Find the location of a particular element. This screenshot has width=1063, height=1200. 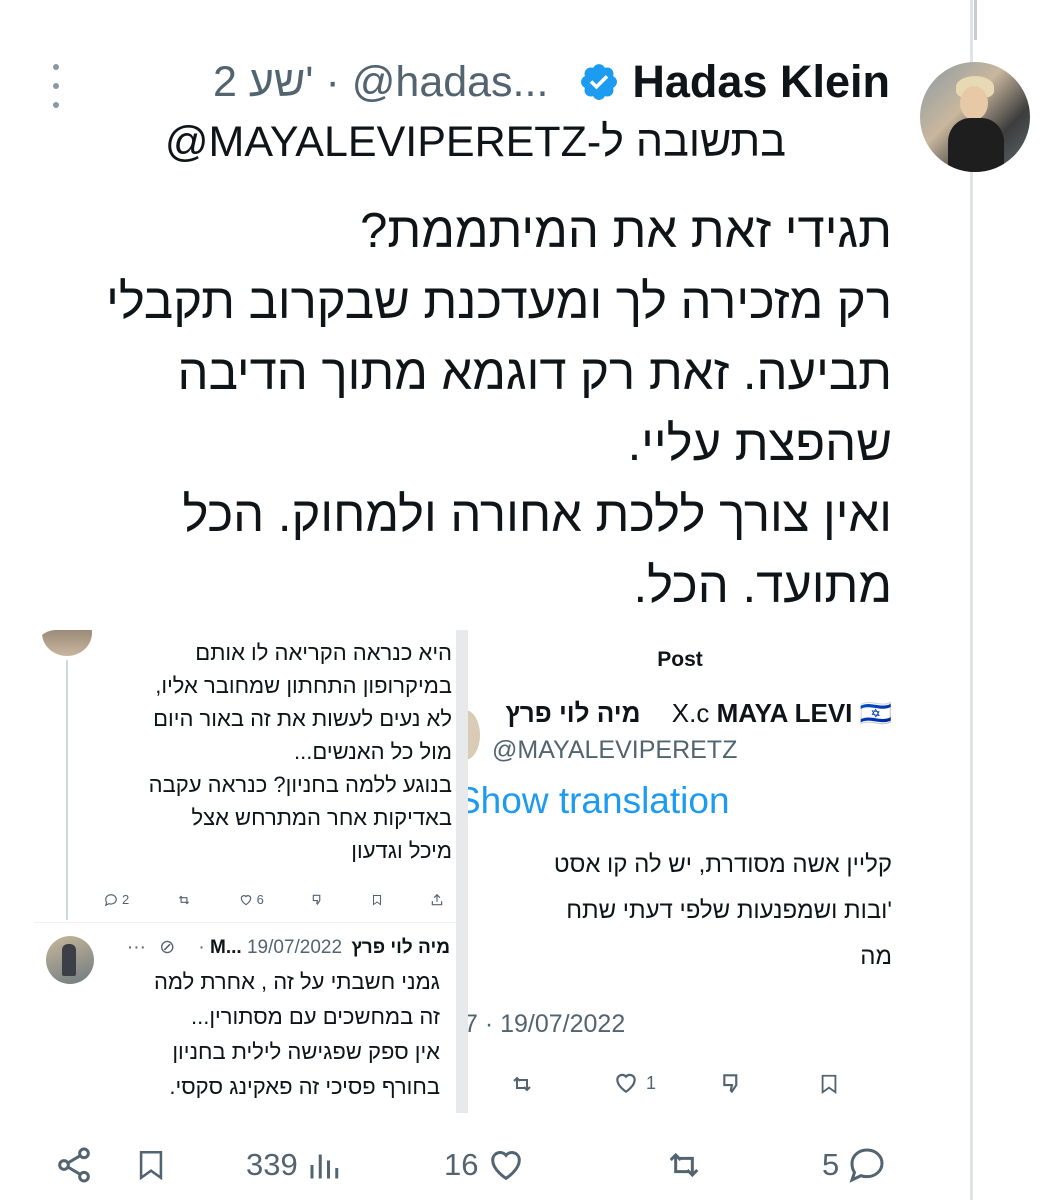

repost-action is located at coordinates (684, 1165).